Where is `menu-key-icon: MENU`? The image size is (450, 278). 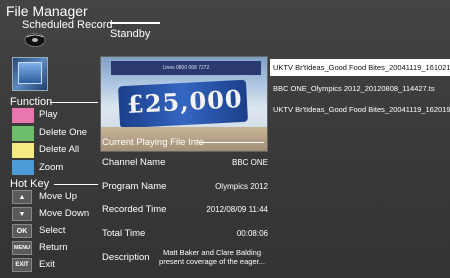
menu-key-icon: MENU is located at coordinates (22, 248).